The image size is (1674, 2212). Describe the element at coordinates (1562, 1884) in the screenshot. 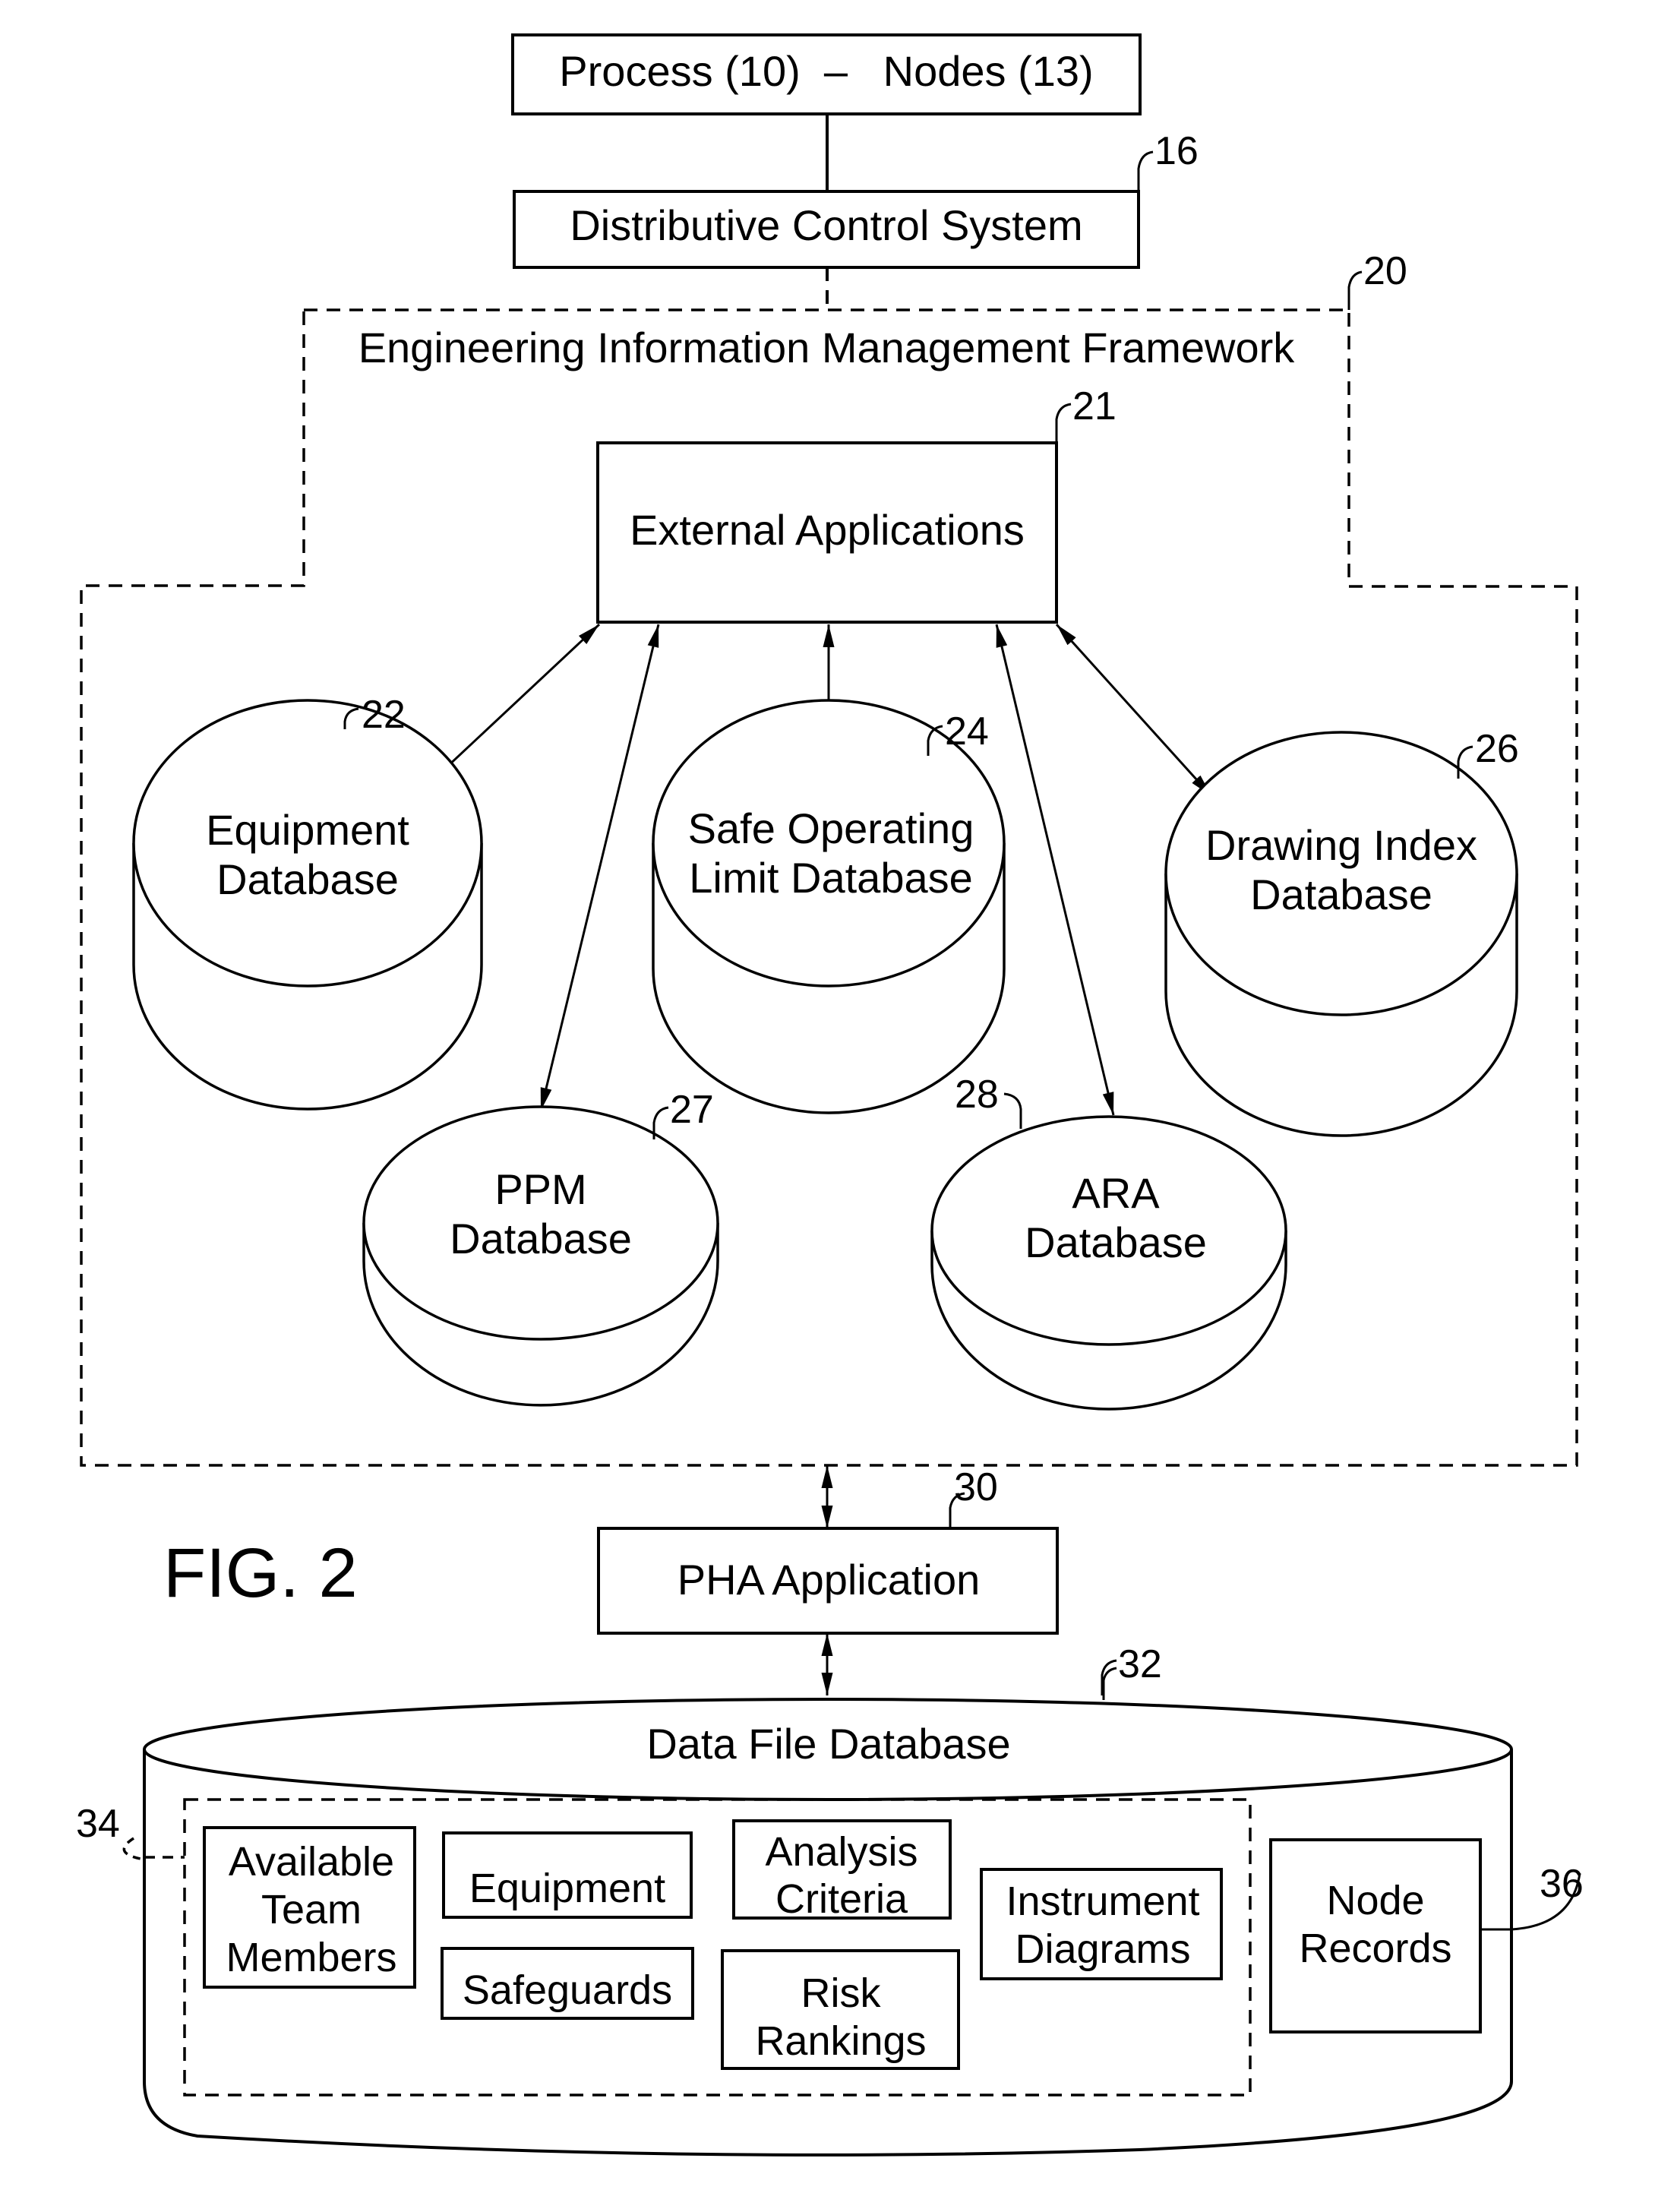

I see `ref-36: 36` at that location.